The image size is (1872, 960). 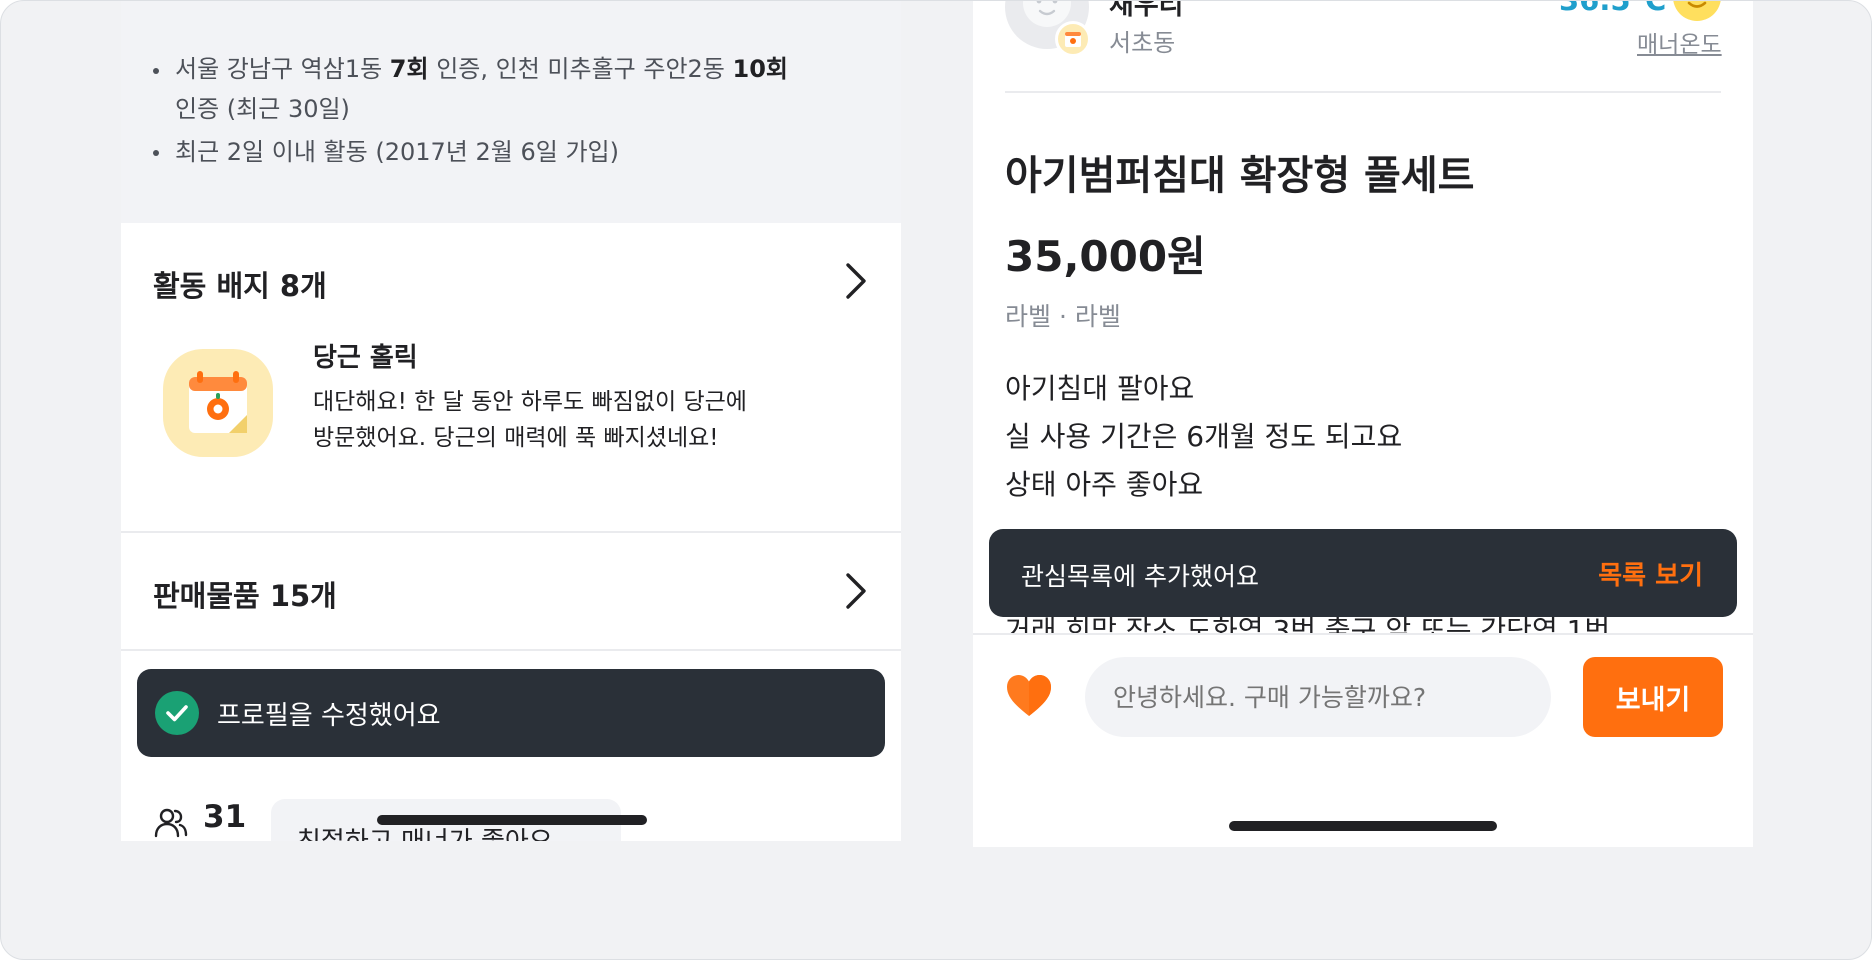 I want to click on smile-face-icon, so click(x=1697, y=11).